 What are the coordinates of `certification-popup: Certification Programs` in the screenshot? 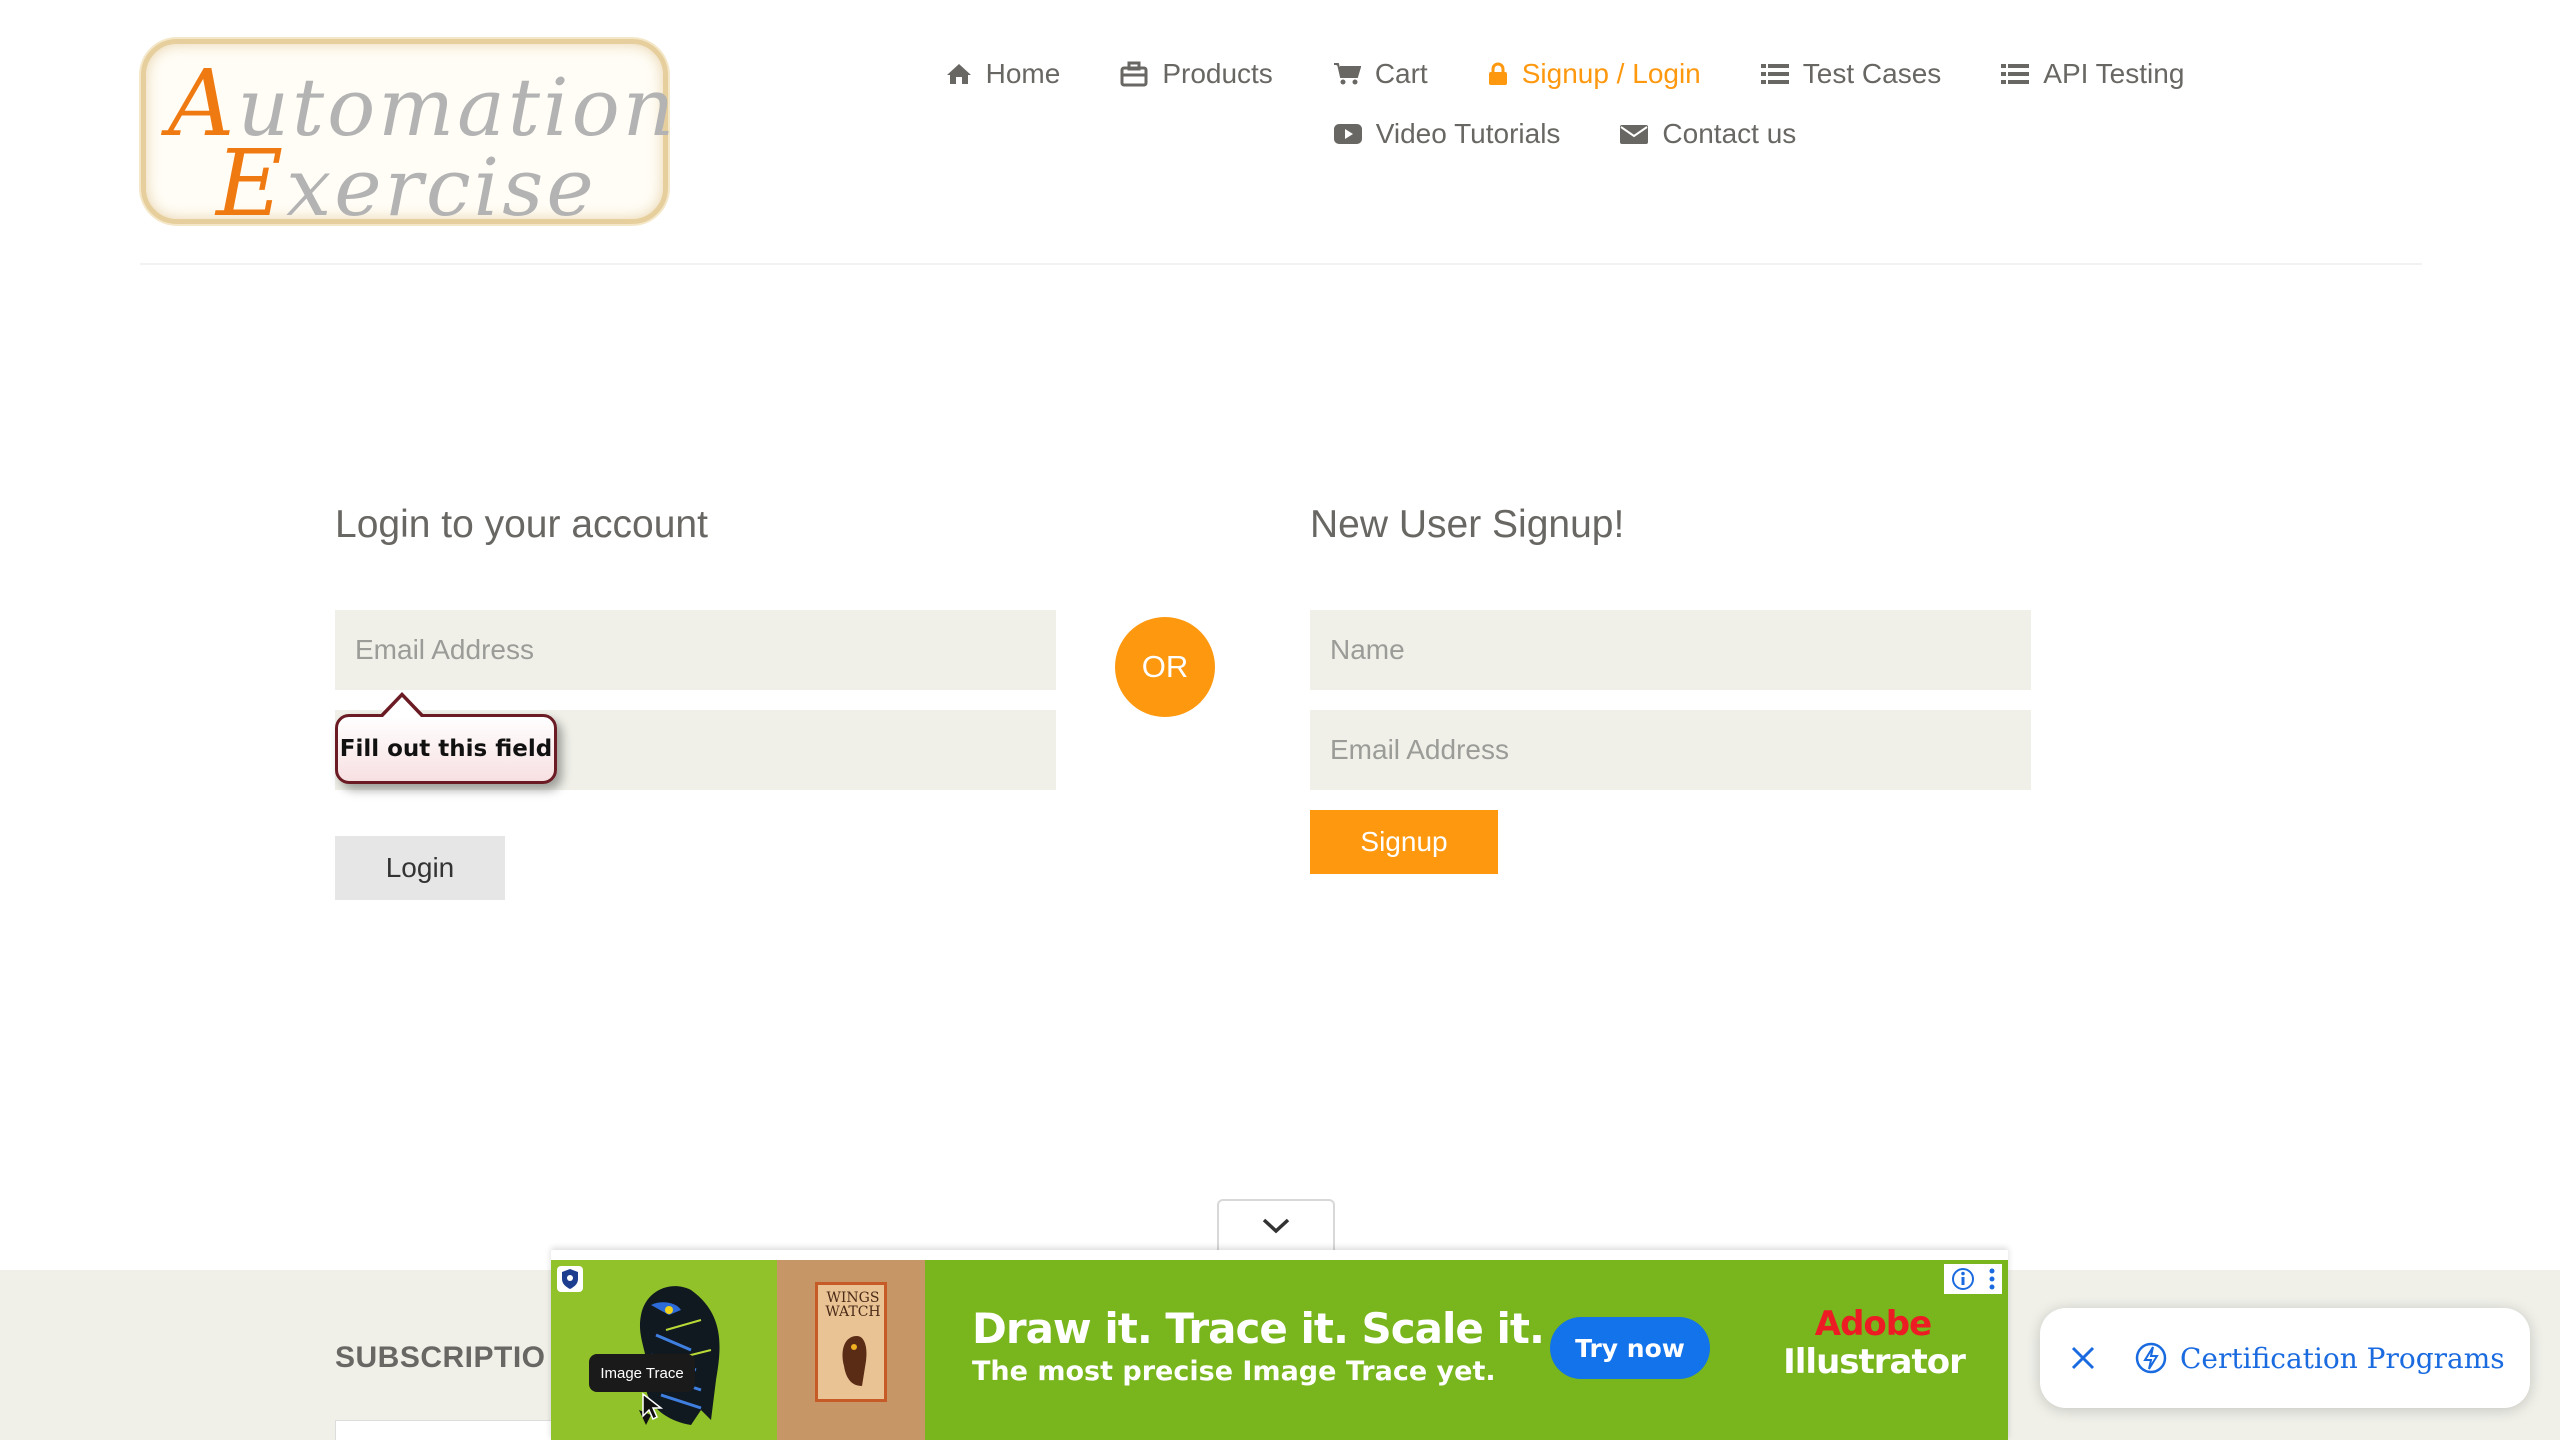 It's located at (2285, 1358).